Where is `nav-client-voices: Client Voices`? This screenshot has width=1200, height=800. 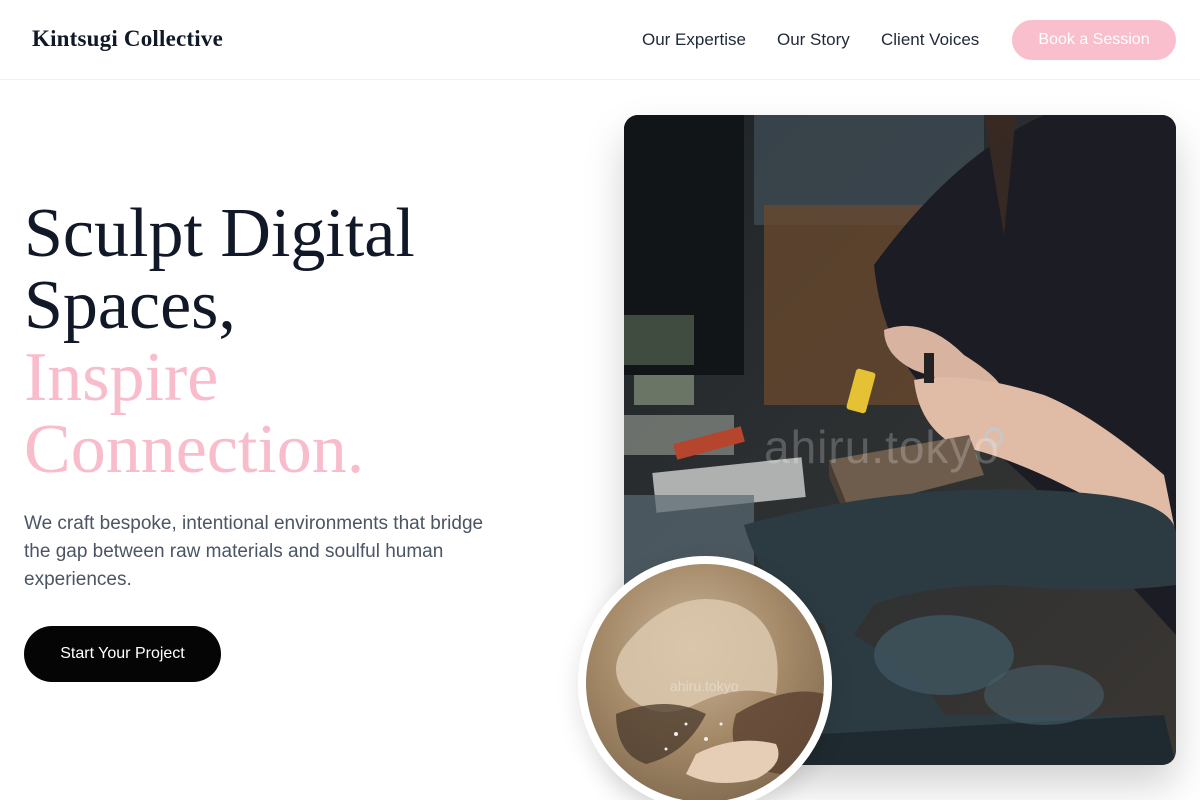 nav-client-voices: Client Voices is located at coordinates (930, 40).